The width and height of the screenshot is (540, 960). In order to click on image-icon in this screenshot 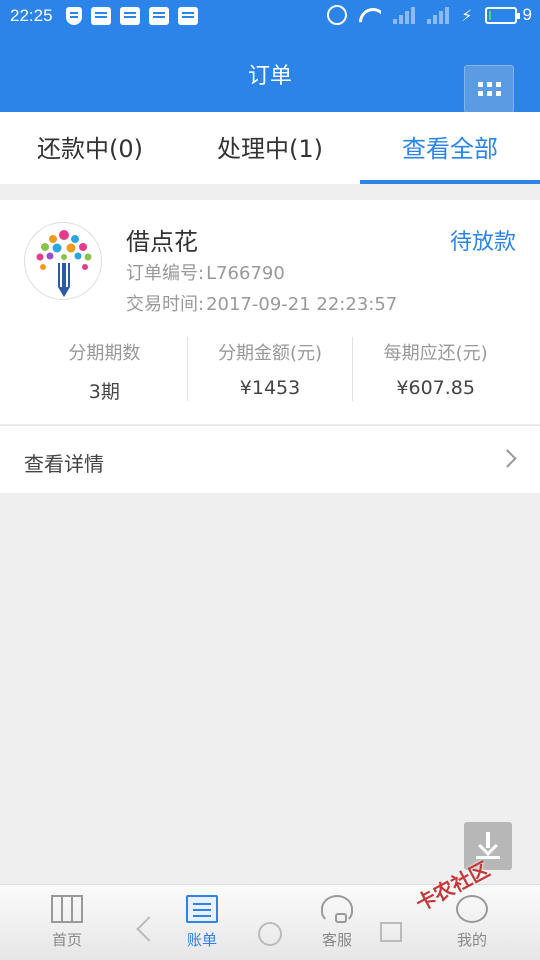, I will do `click(159, 16)`.